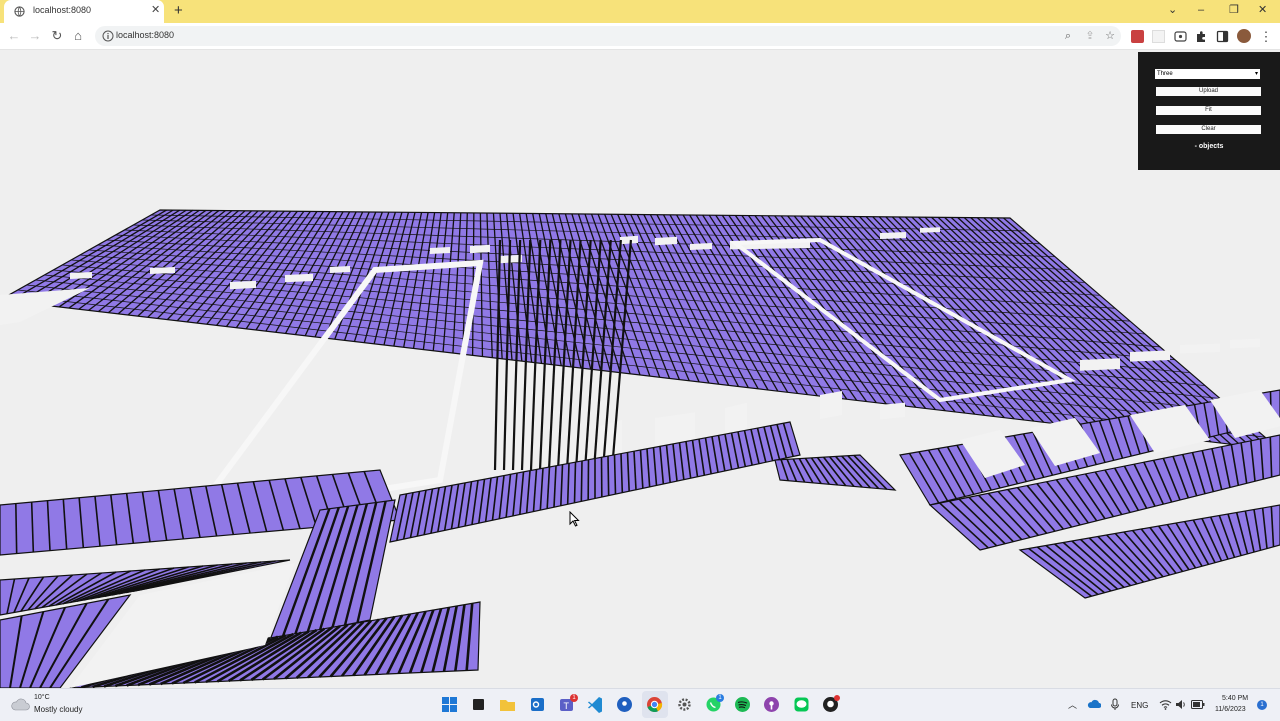 Image resolution: width=1280 pixels, height=721 pixels. I want to click on line-chat-icon, so click(801, 704).